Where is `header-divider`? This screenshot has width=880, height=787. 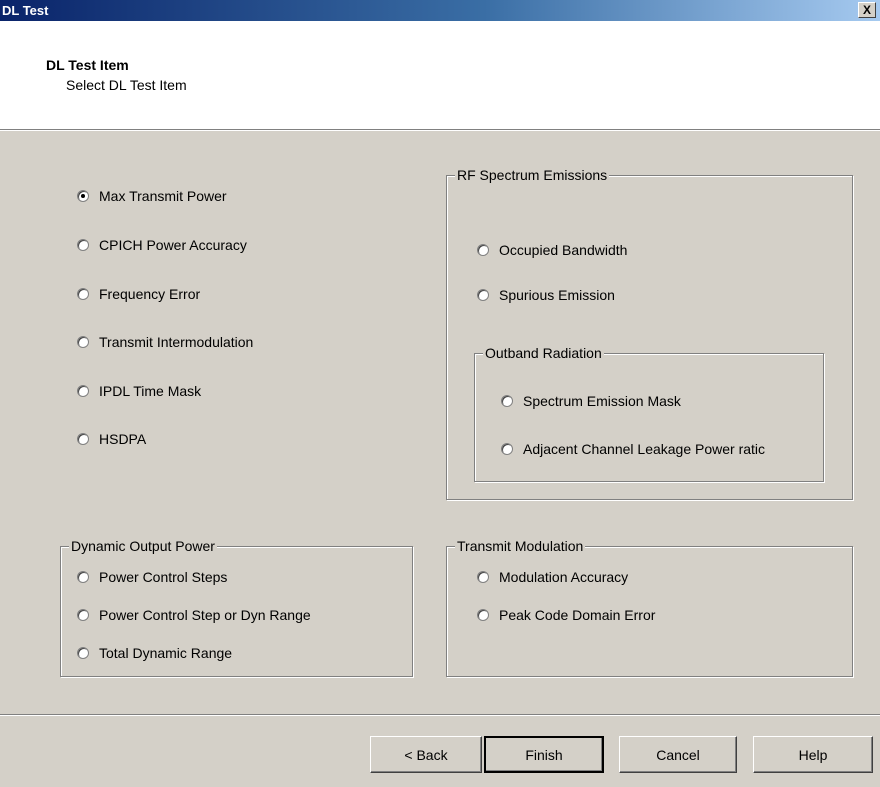
header-divider is located at coordinates (440, 130).